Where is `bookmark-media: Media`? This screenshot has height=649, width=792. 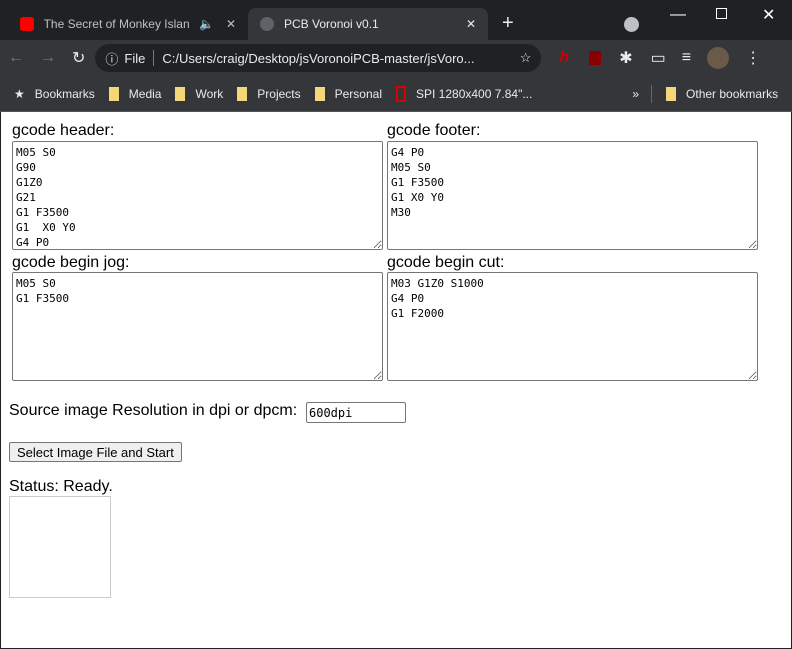 bookmark-media: Media is located at coordinates (135, 93).